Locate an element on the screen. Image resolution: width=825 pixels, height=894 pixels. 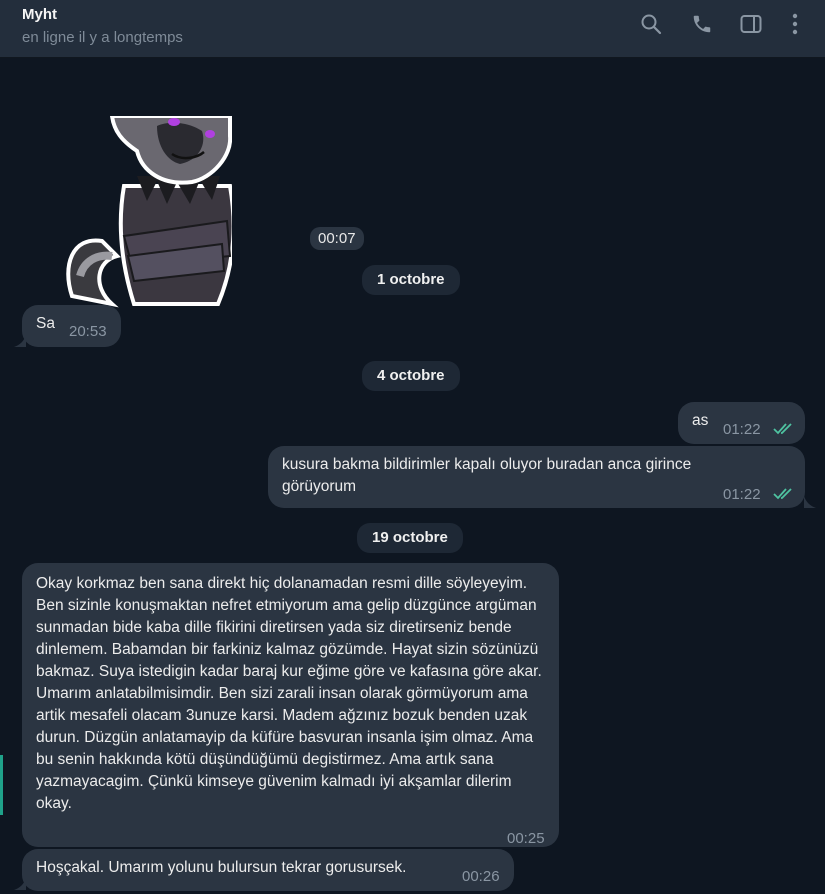
outgoing-message: as 01:22 is located at coordinates (741, 423).